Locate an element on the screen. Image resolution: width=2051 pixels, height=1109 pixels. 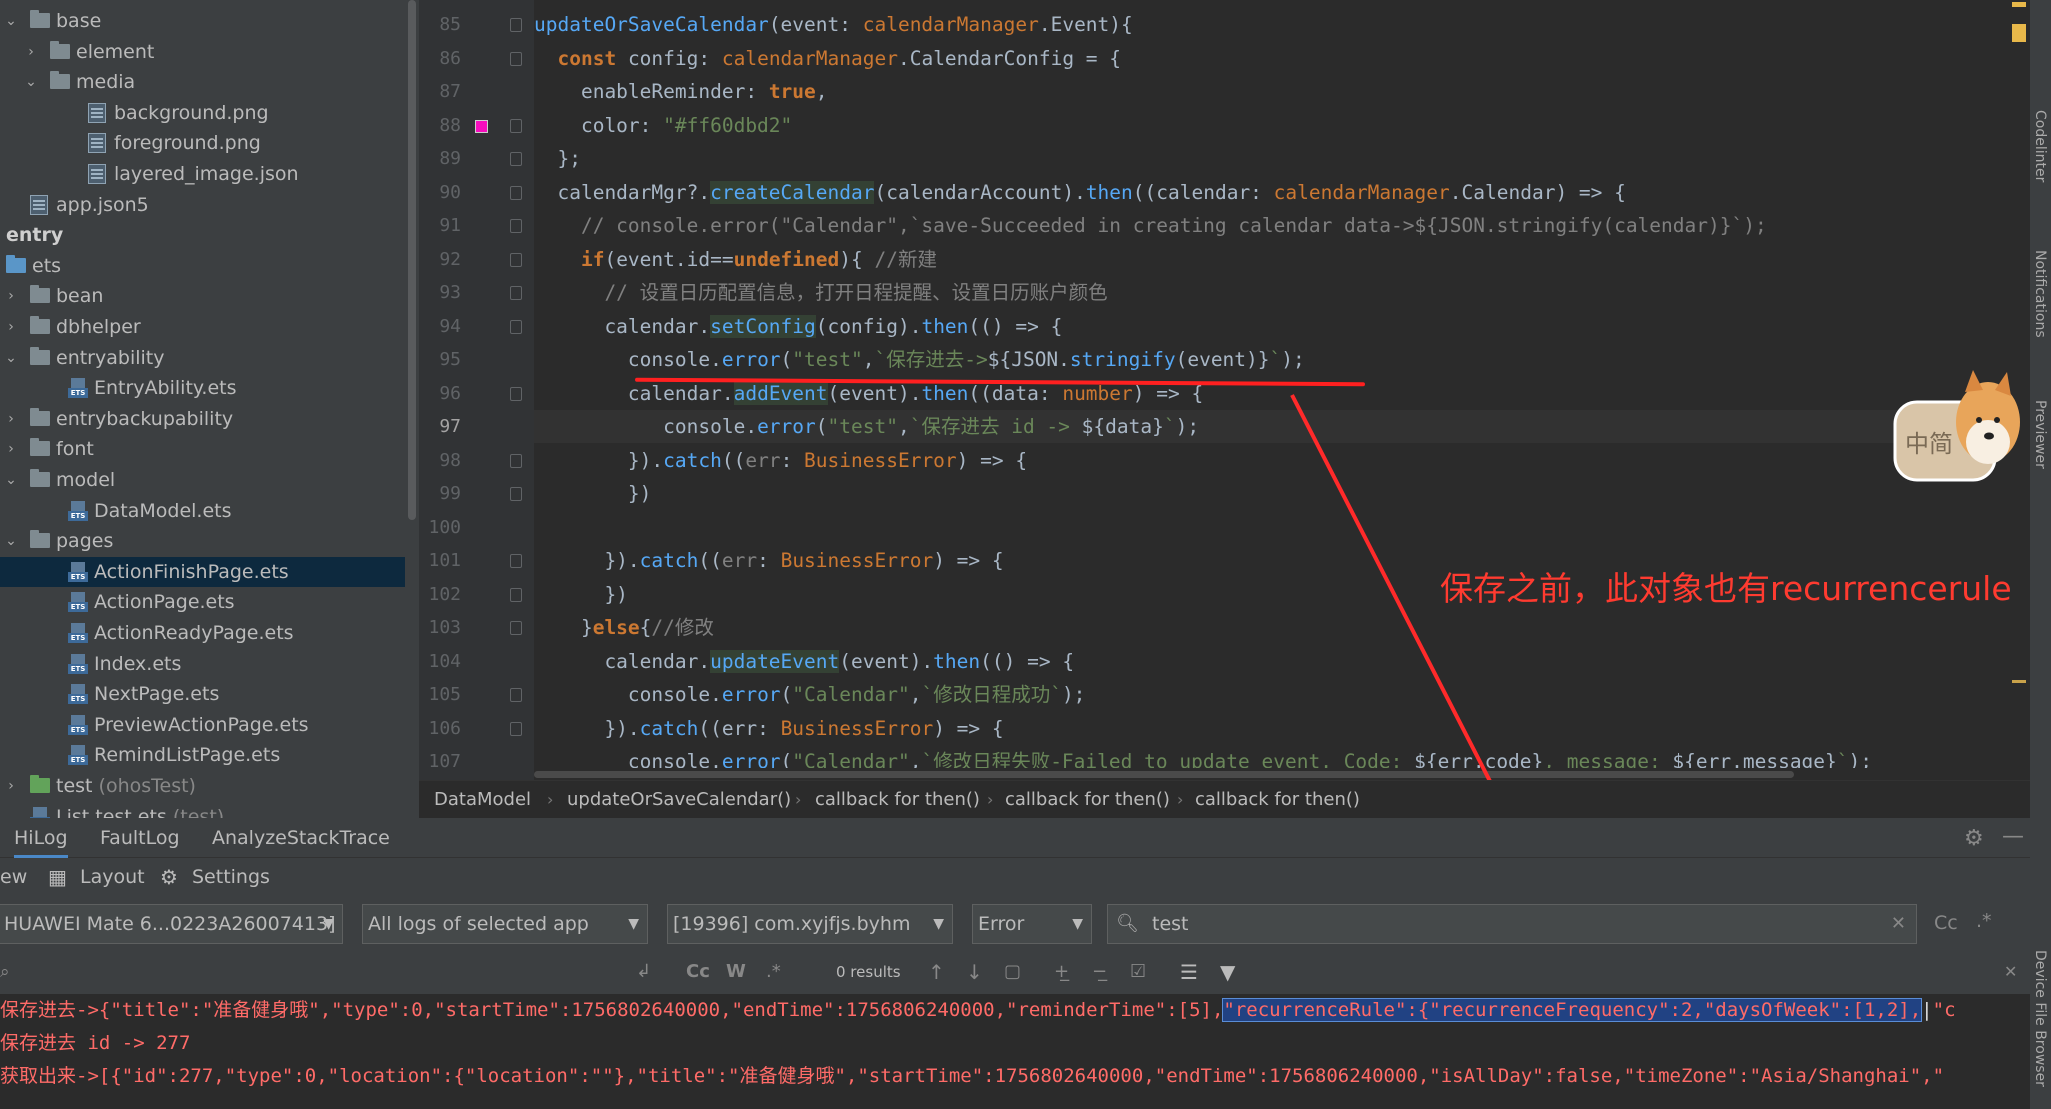
line-number: 107 is located at coordinates (440, 761).